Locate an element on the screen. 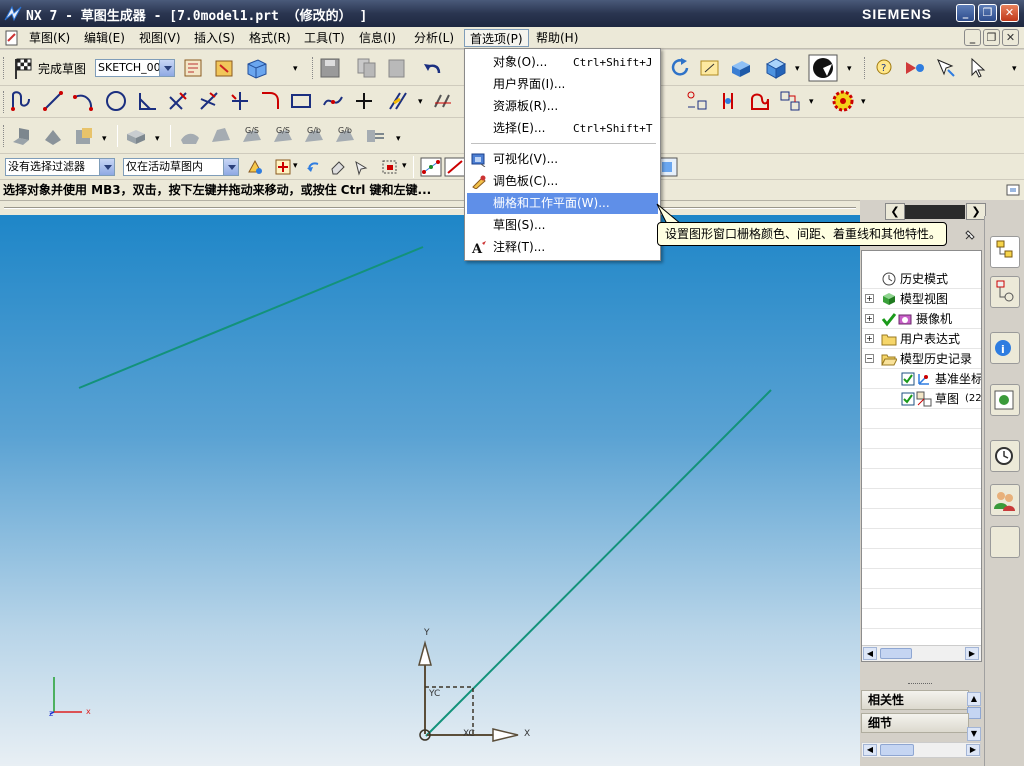 The image size is (1024, 766). feature-dropdown-icon: ▾ is located at coordinates (157, 139).